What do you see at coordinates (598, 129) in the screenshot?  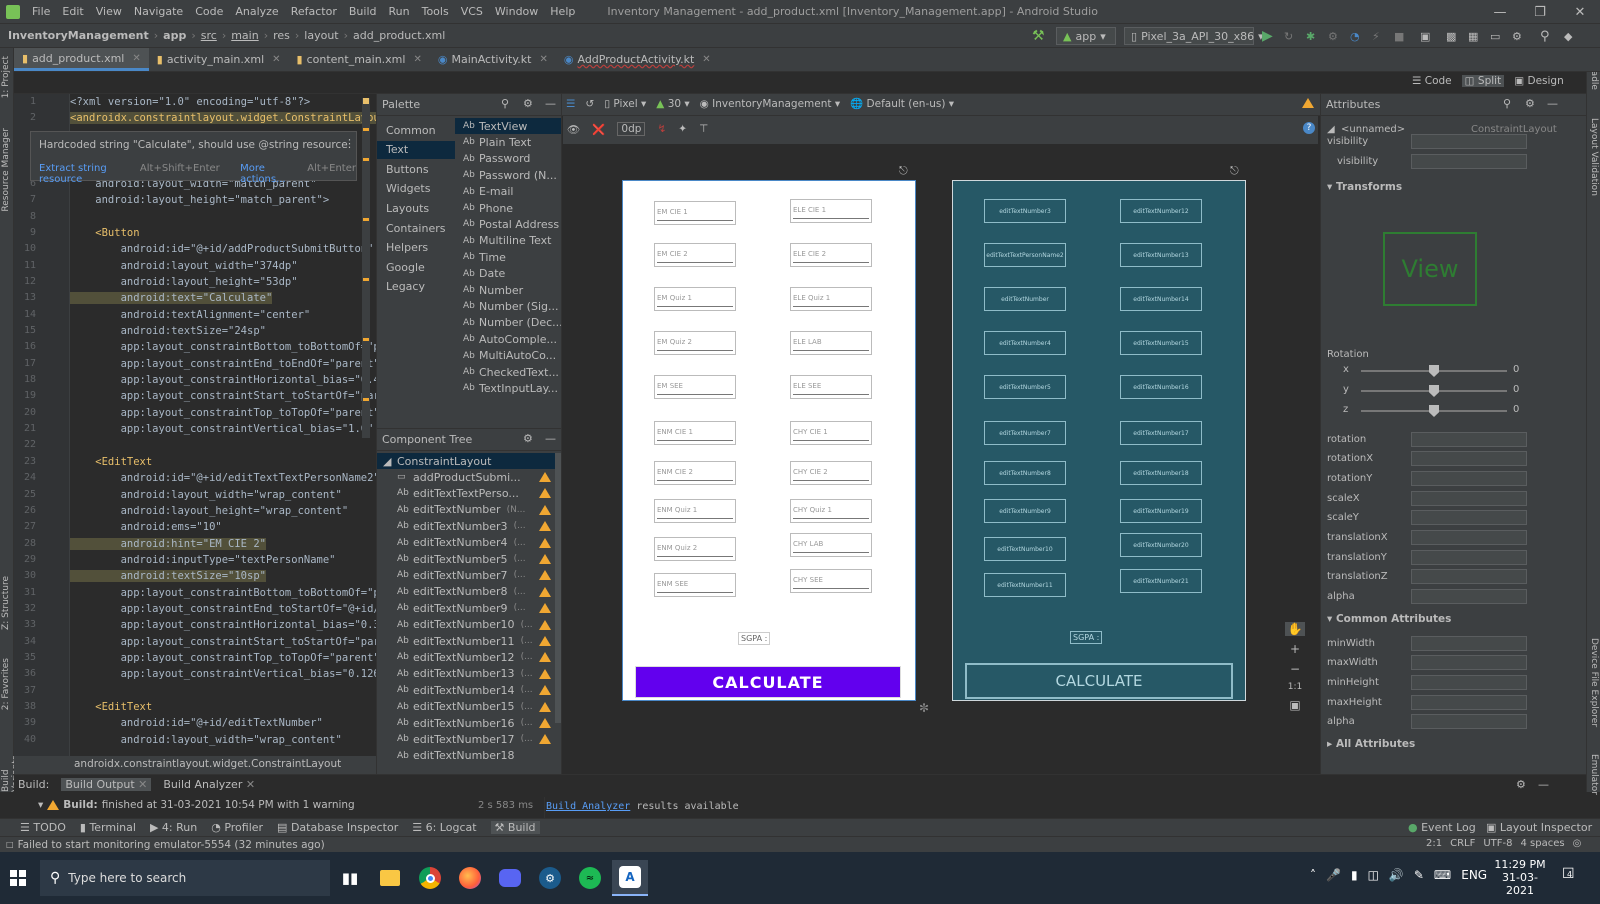 I see `autoconnect-icon: ❌` at bounding box center [598, 129].